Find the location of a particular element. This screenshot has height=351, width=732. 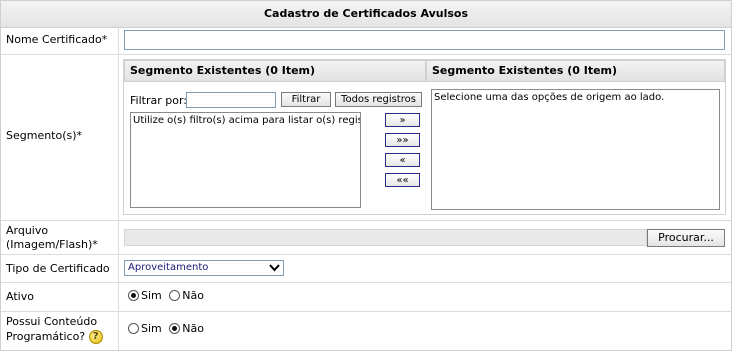

possui-label-line1: Possui Conteúdo is located at coordinates (52, 321).